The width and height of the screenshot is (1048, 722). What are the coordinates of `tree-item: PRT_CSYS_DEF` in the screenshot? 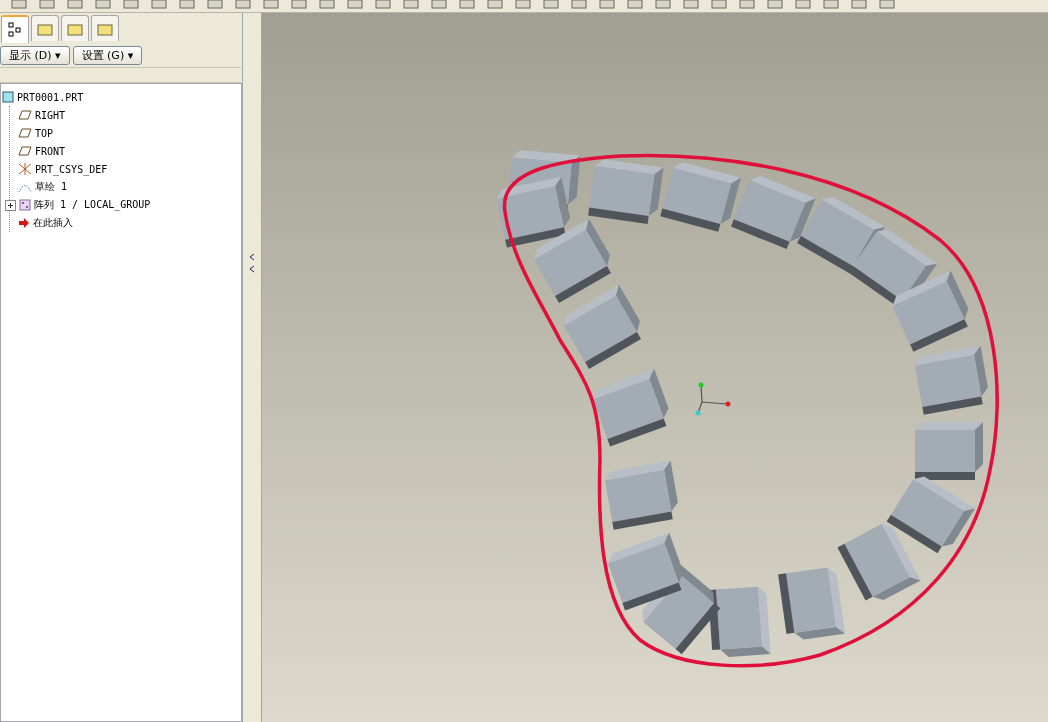 It's located at (71, 169).